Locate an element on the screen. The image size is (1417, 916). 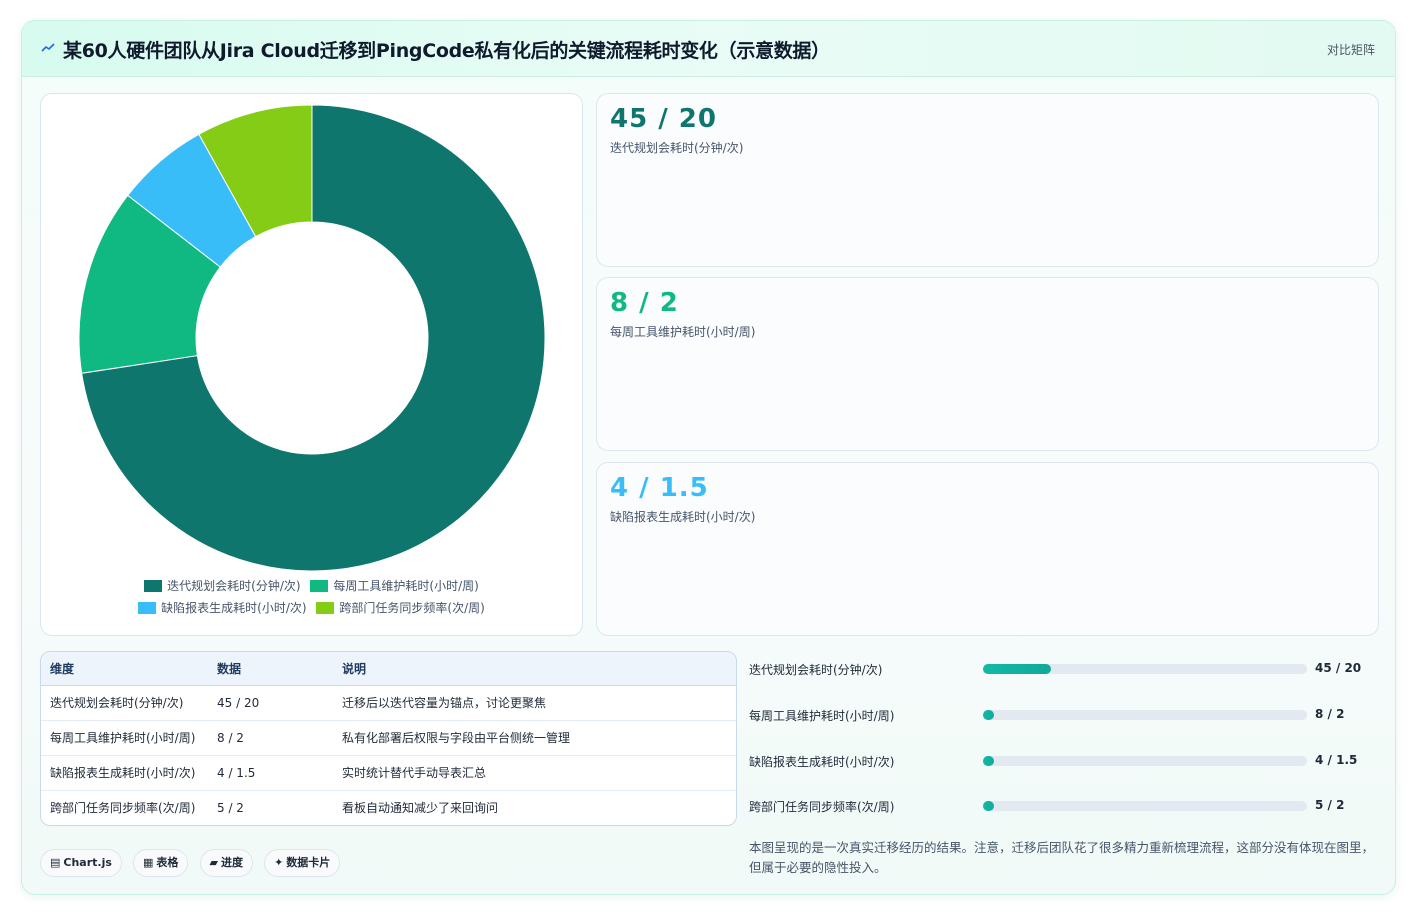
table-cell: 迭代规划会耗时(分钟/次) is located at coordinates (124, 703).